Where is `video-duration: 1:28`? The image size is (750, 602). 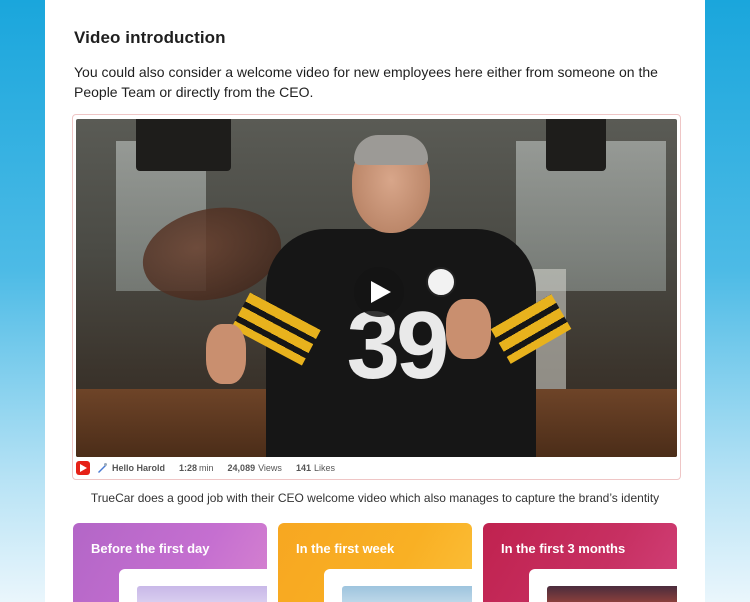
video-duration: 1:28 is located at coordinates (188, 468).